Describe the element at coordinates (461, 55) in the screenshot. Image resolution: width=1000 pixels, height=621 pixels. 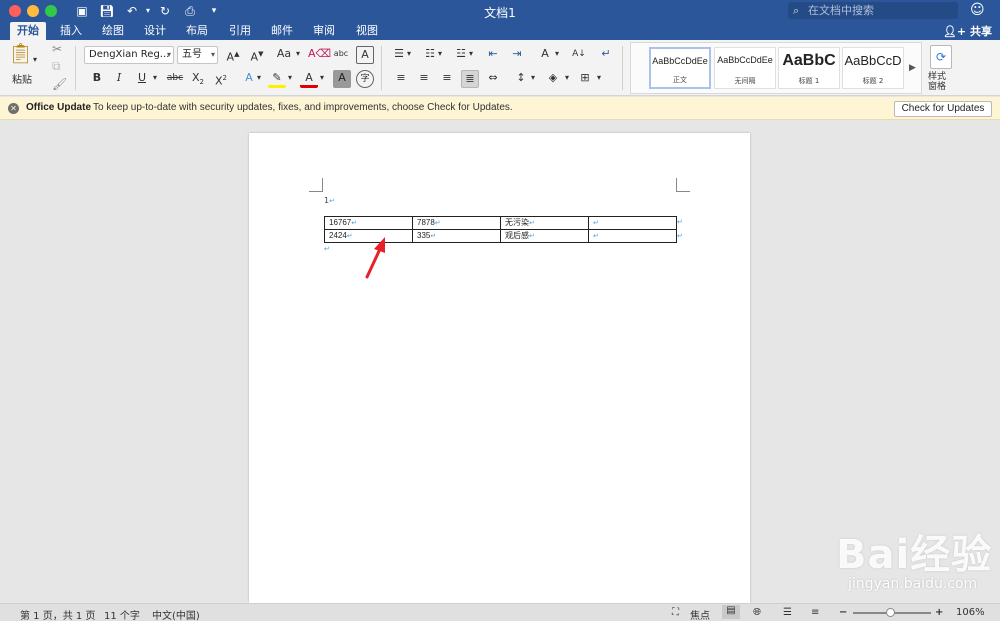
I see `multilevel-list-icon: ☳` at that location.